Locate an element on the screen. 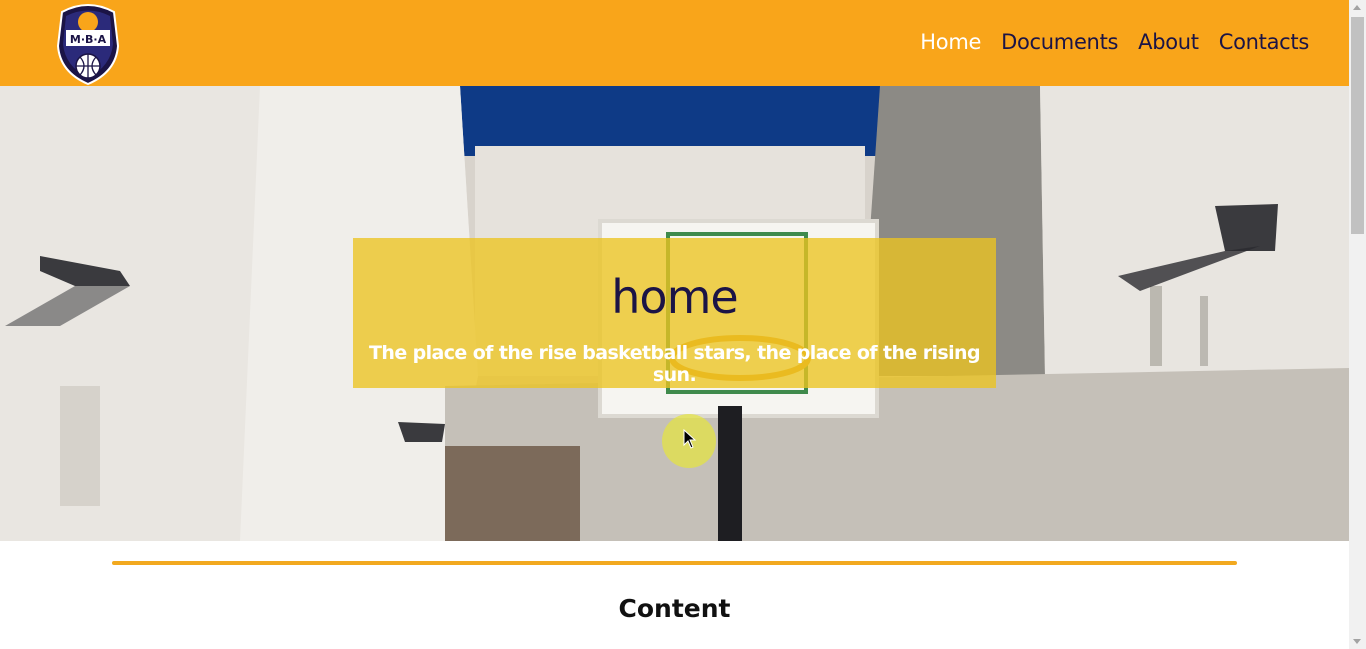 Image resolution: width=1366 pixels, height=649 pixels. mba-crest-icon: M·B·A is located at coordinates (88, 45).